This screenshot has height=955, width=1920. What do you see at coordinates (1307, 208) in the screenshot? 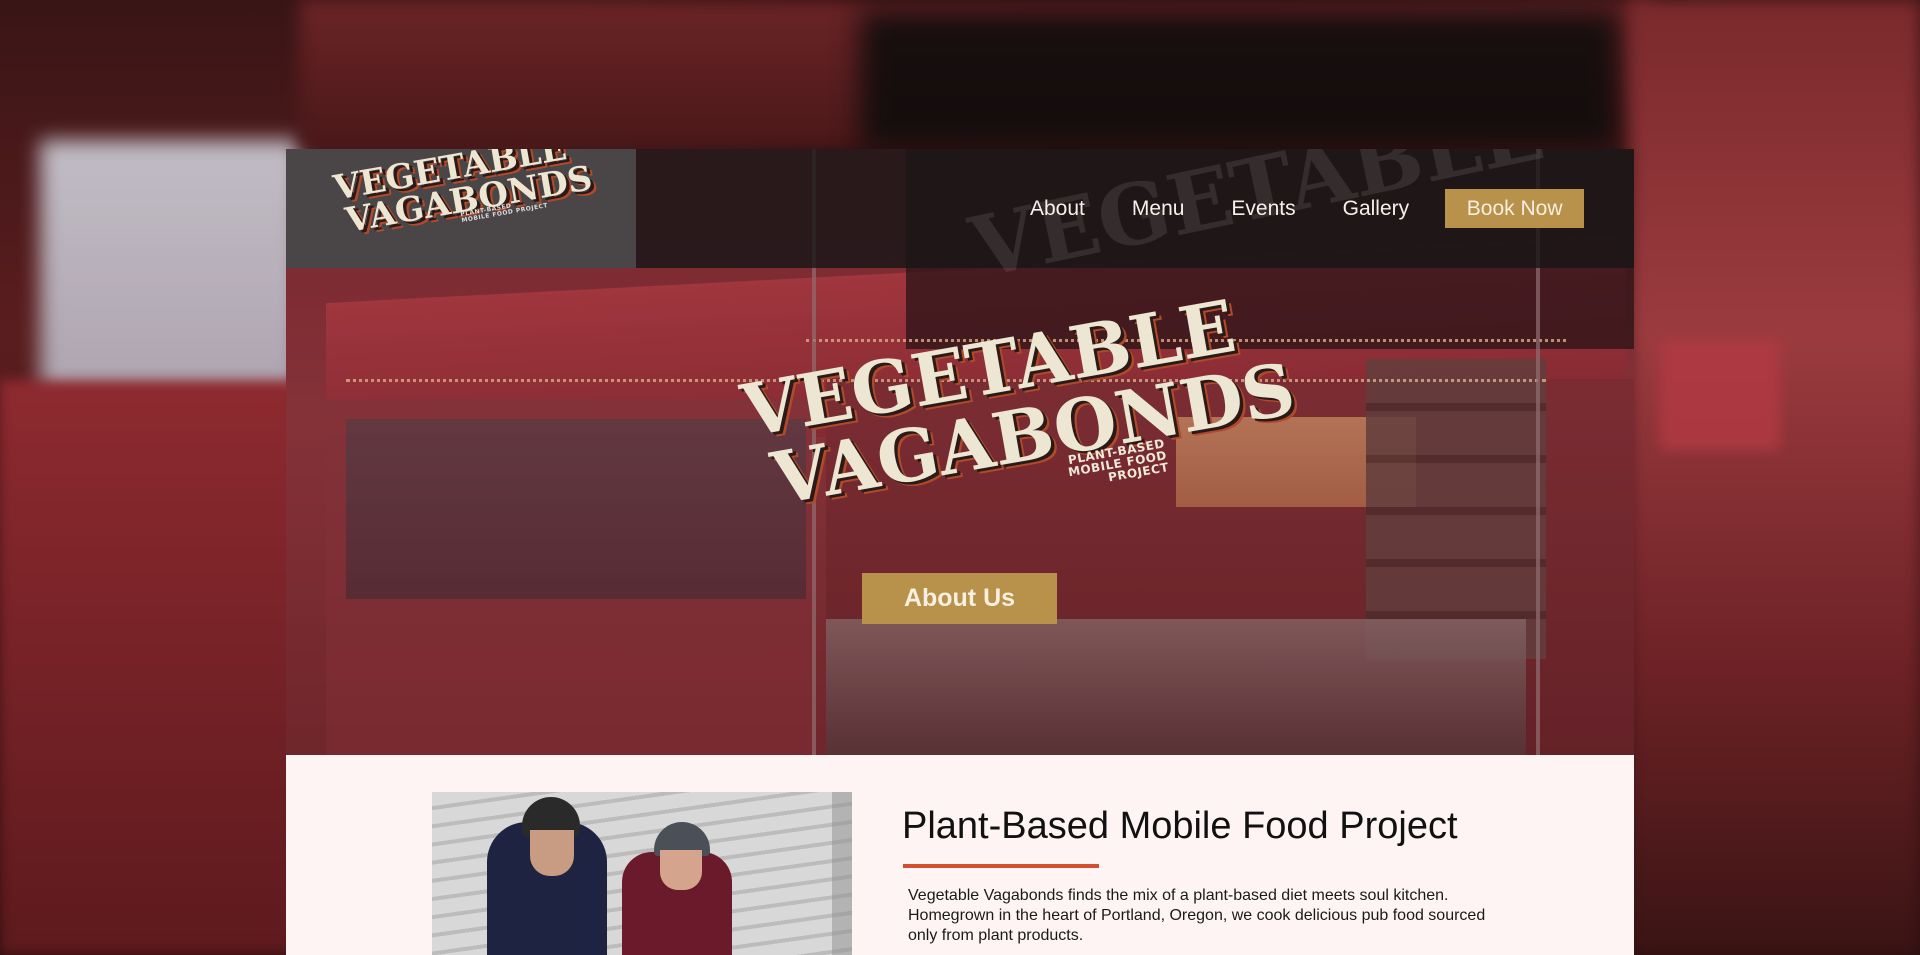
I see `nav-links: About Menu Events Gallery Book Now` at bounding box center [1307, 208].